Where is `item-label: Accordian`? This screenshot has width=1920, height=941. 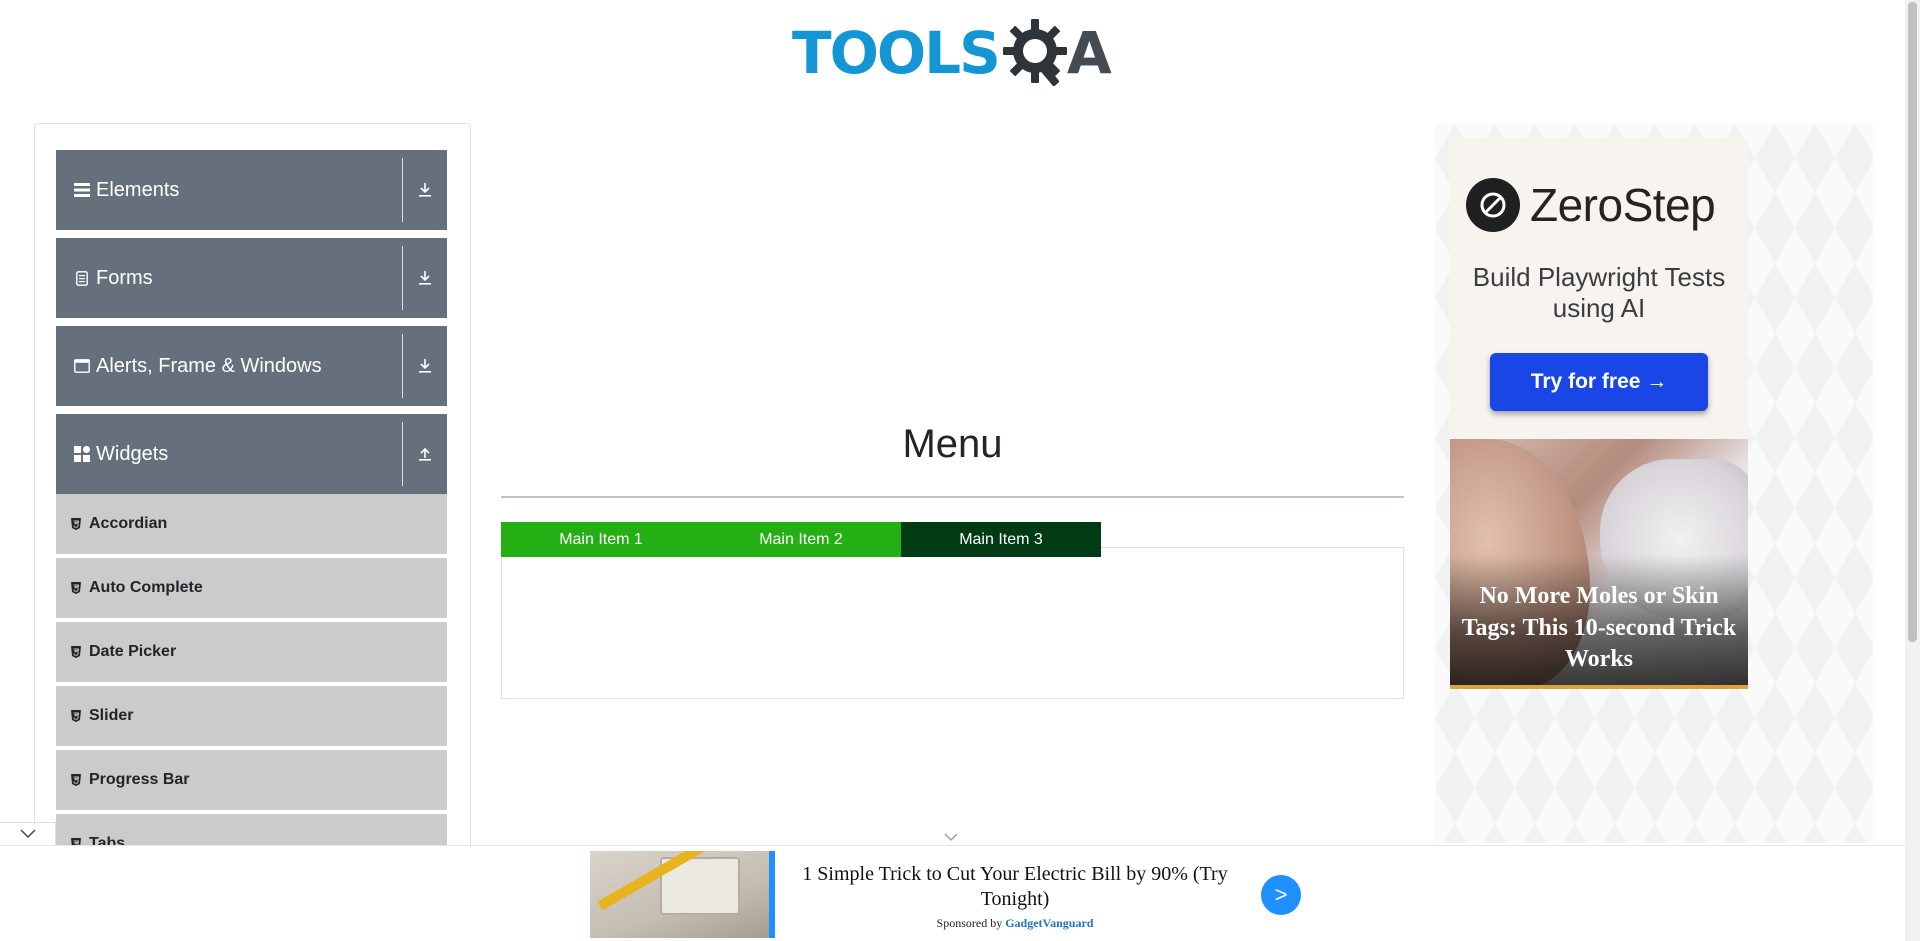 item-label: Accordian is located at coordinates (128, 523).